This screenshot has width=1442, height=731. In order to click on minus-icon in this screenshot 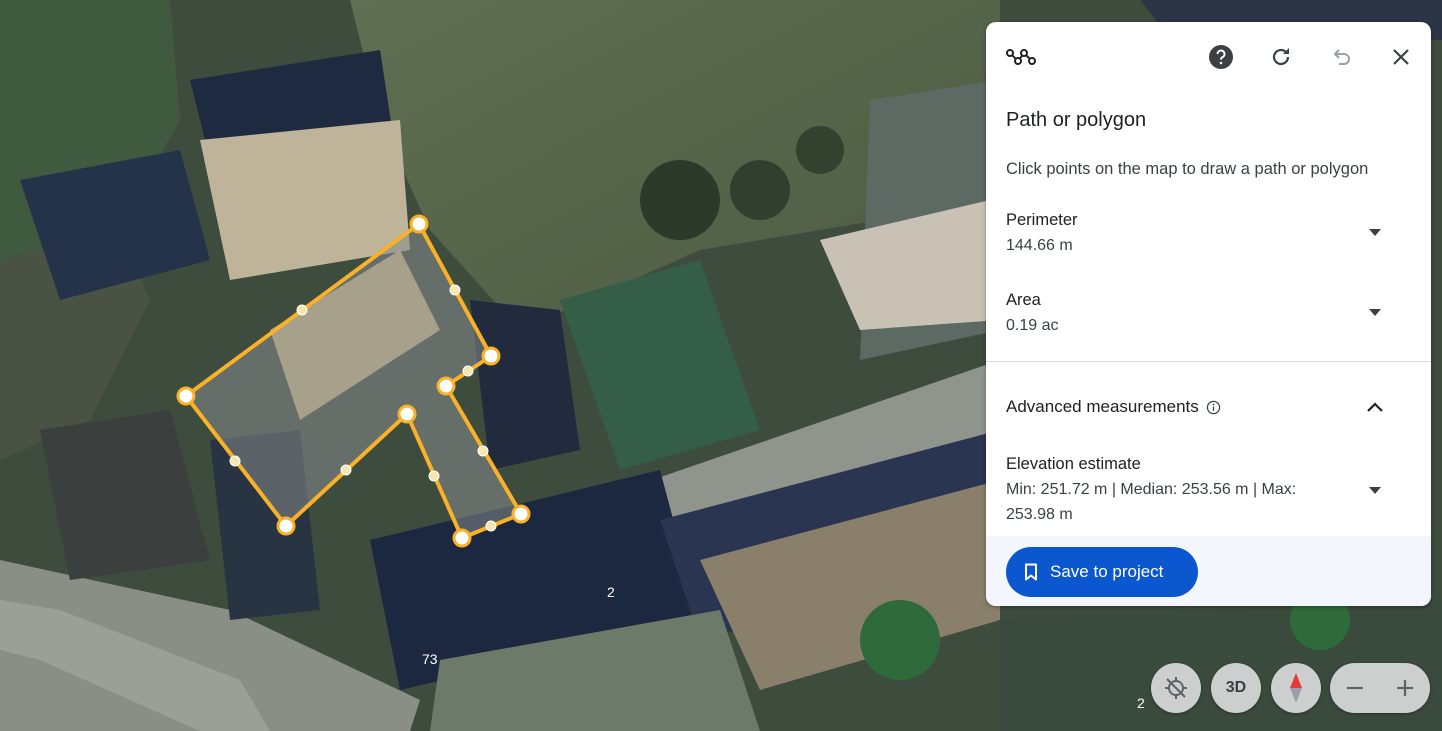, I will do `click(1355, 688)`.